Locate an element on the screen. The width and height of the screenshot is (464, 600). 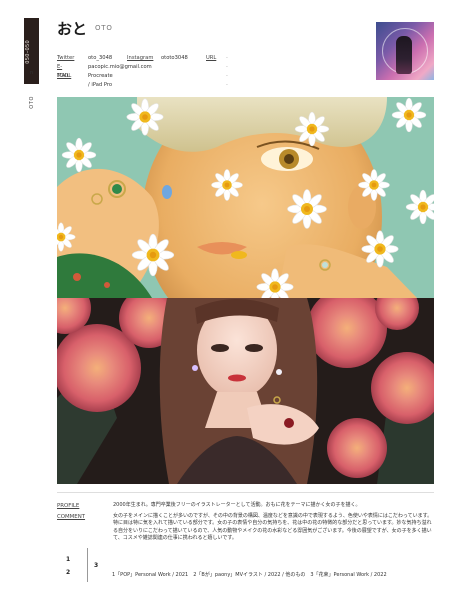
twitter-label: Twitter is located at coordinates (66, 58).